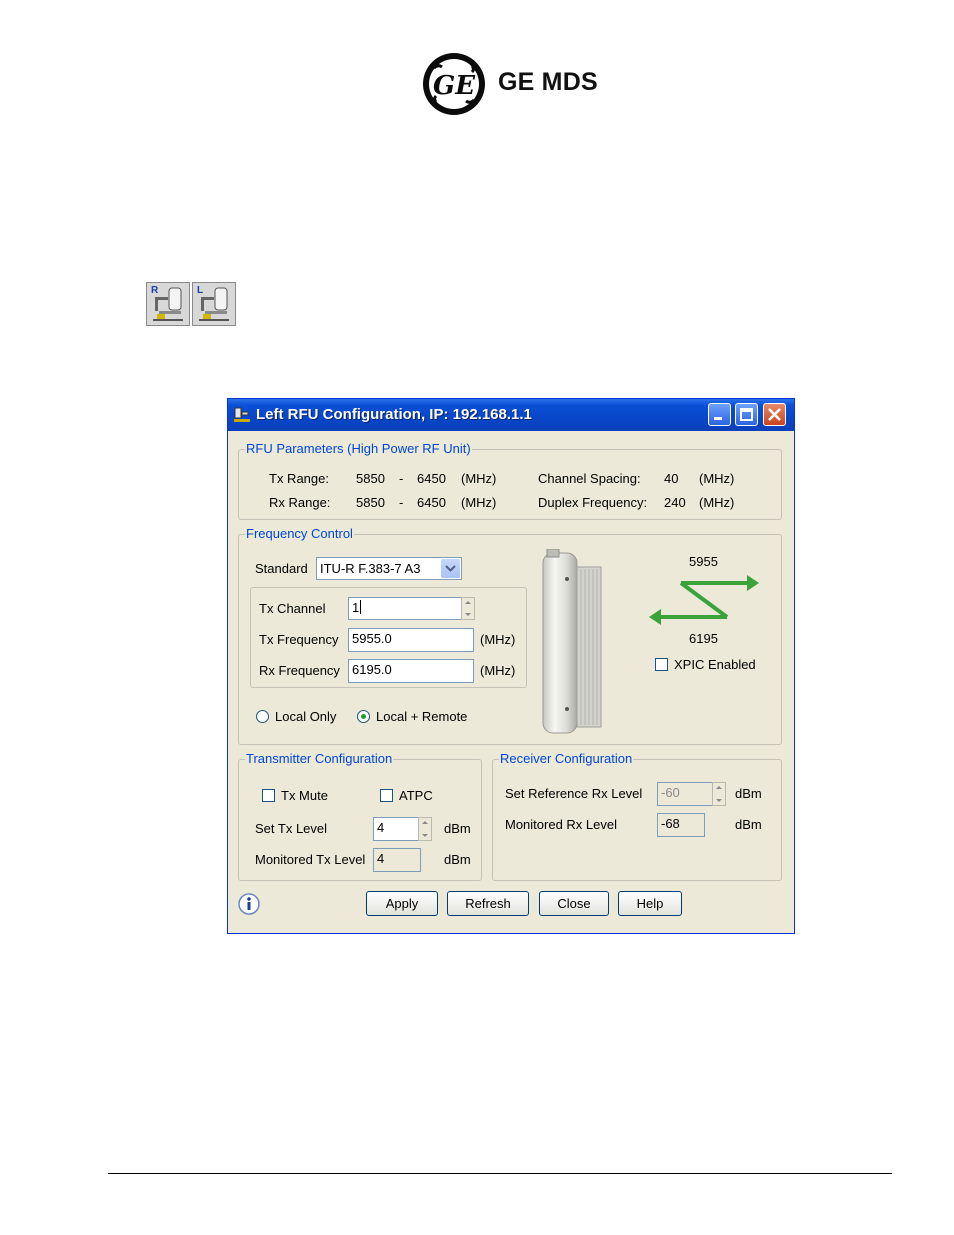 The height and width of the screenshot is (1235, 954). Describe the element at coordinates (358, 448) in the screenshot. I see `rfu-parameters-title: RFU Parameters (High Power RF Unit)` at that location.